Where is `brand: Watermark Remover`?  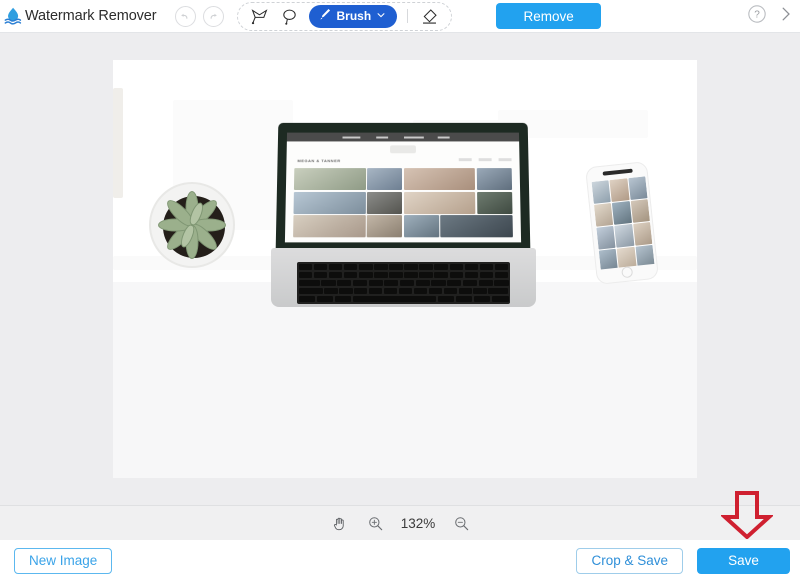 brand: Watermark Remover is located at coordinates (78, 16).